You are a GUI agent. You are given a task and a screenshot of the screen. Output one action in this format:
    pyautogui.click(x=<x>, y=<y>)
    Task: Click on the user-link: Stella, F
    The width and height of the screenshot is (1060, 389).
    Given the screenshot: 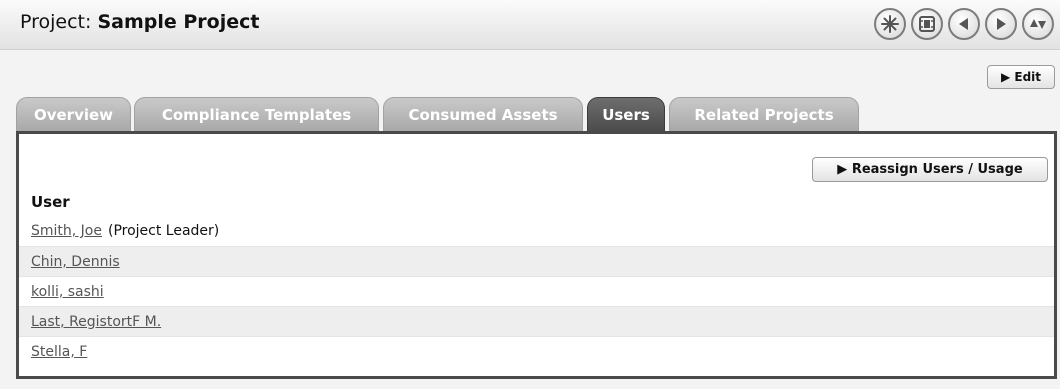 What is the action you would take?
    pyautogui.click(x=59, y=352)
    